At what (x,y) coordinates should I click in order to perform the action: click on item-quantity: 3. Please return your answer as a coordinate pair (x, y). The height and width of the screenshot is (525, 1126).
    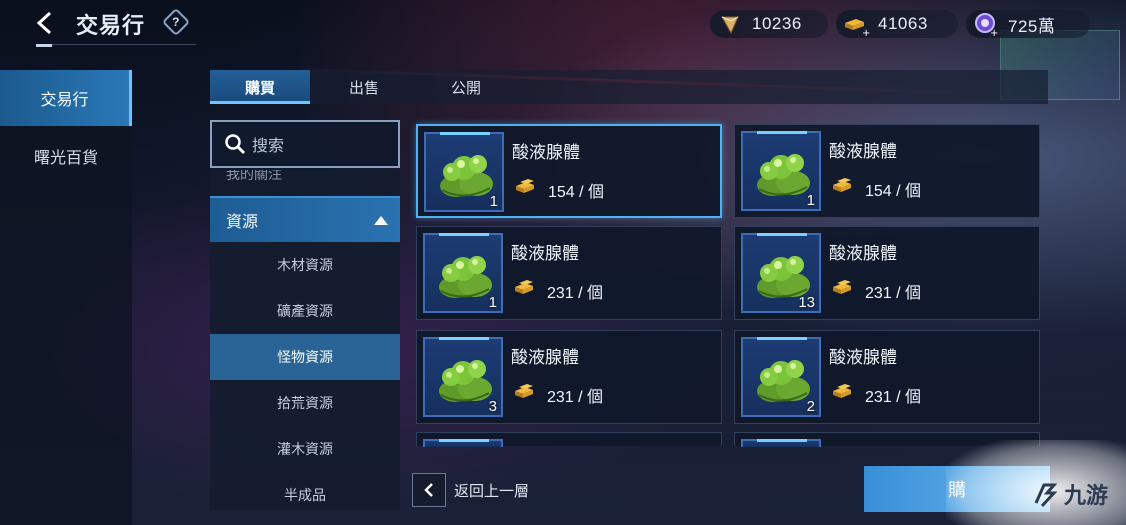
    Looking at the image, I should click on (492, 406).